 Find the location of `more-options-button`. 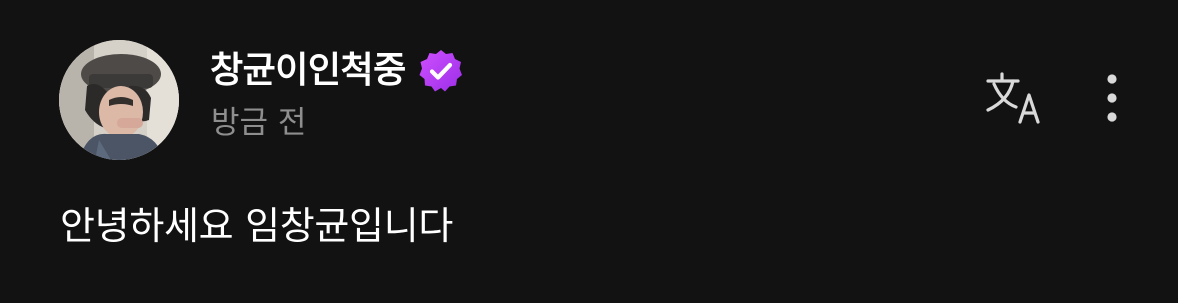

more-options-button is located at coordinates (1112, 99).